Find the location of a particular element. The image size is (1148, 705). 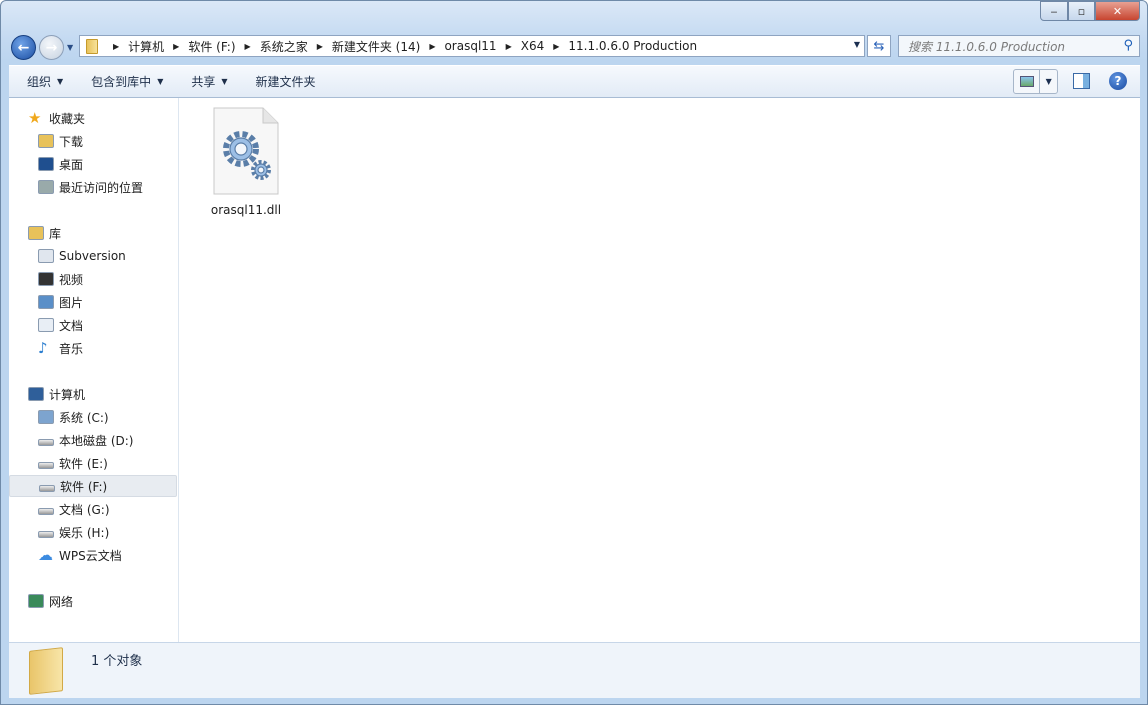

breadcrumb-item: 11.1.0.6.0 Production is located at coordinates (632, 46).